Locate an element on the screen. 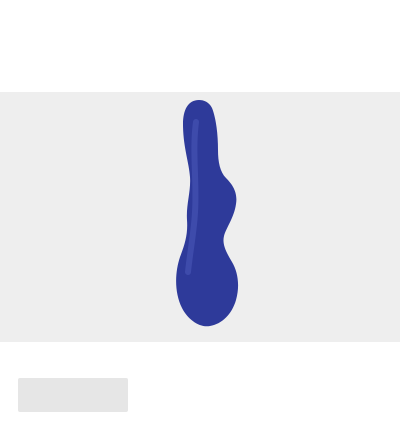 The width and height of the screenshot is (400, 441). product-title is located at coordinates (192, 58).